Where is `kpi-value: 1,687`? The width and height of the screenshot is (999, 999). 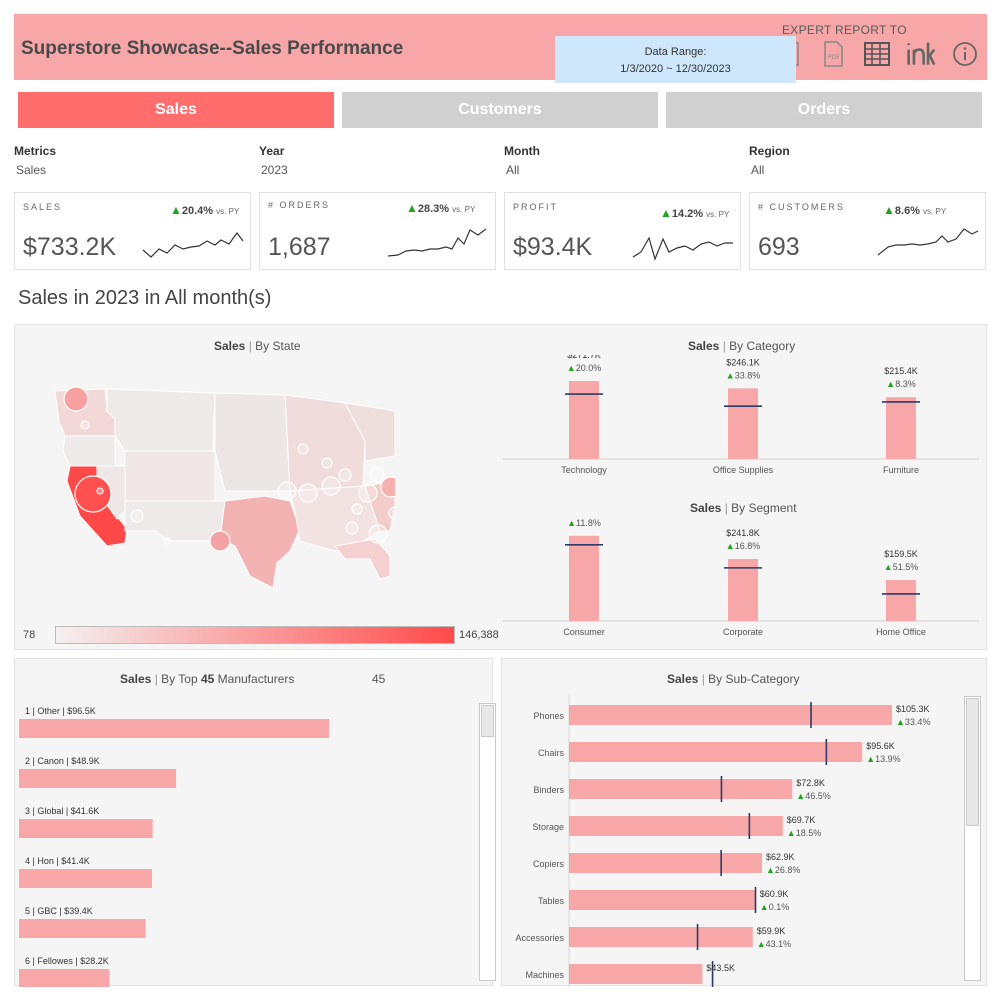 kpi-value: 1,687 is located at coordinates (299, 247).